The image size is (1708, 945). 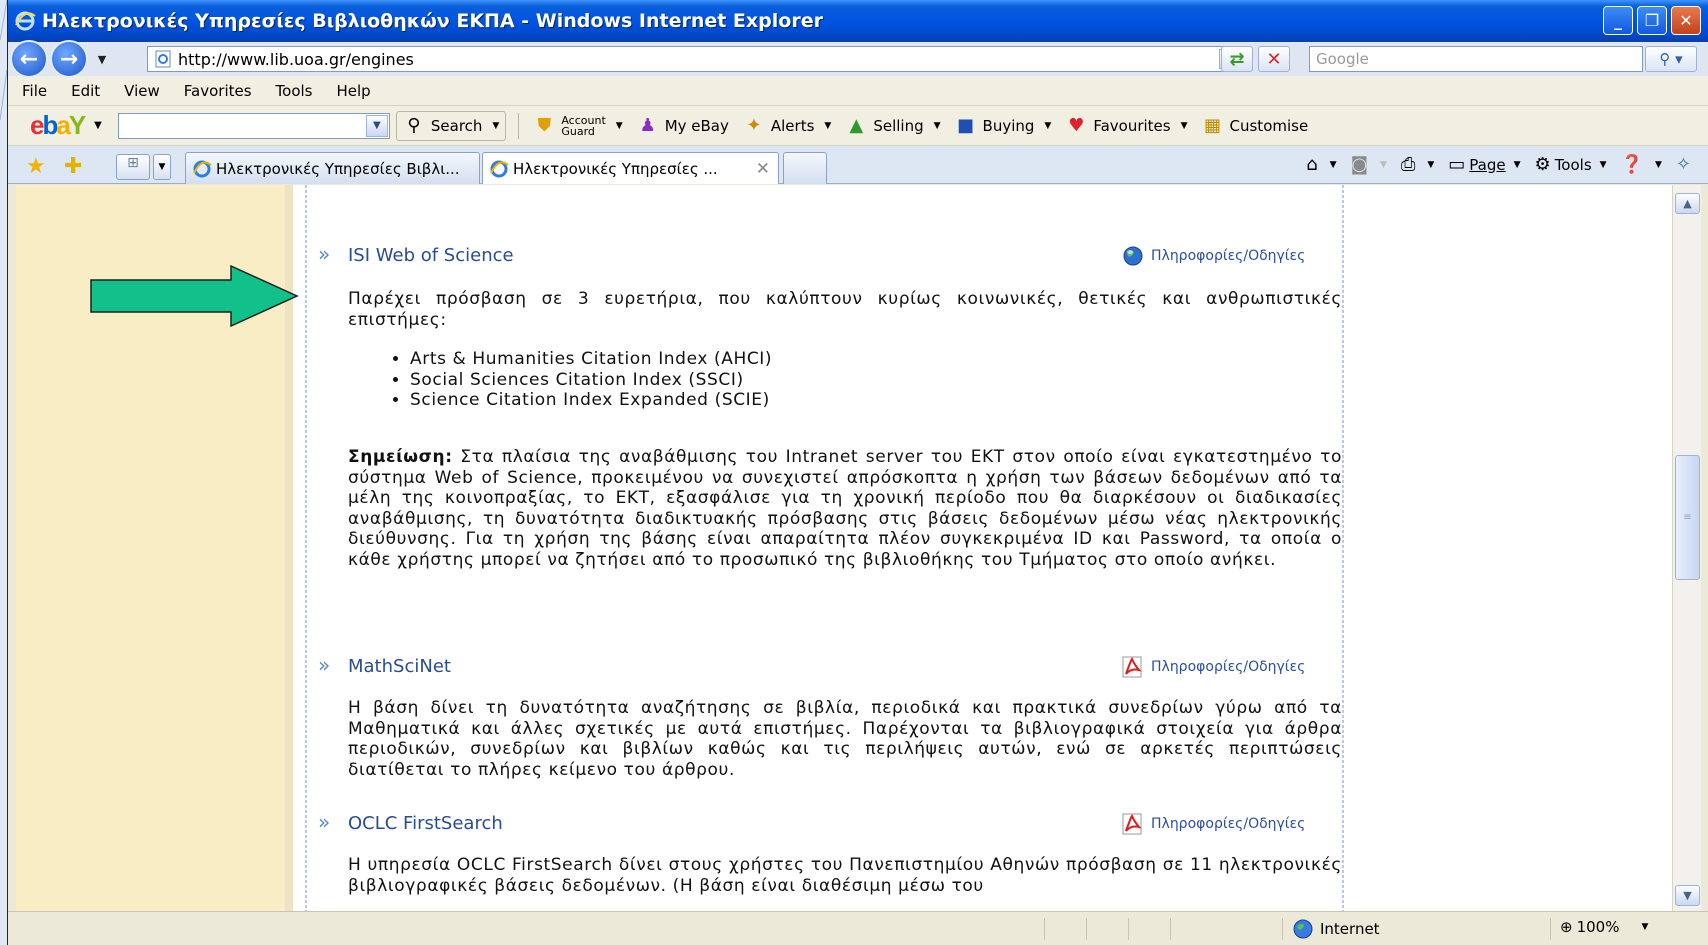 I want to click on add-favorites-icon: ✚, so click(x=73, y=166).